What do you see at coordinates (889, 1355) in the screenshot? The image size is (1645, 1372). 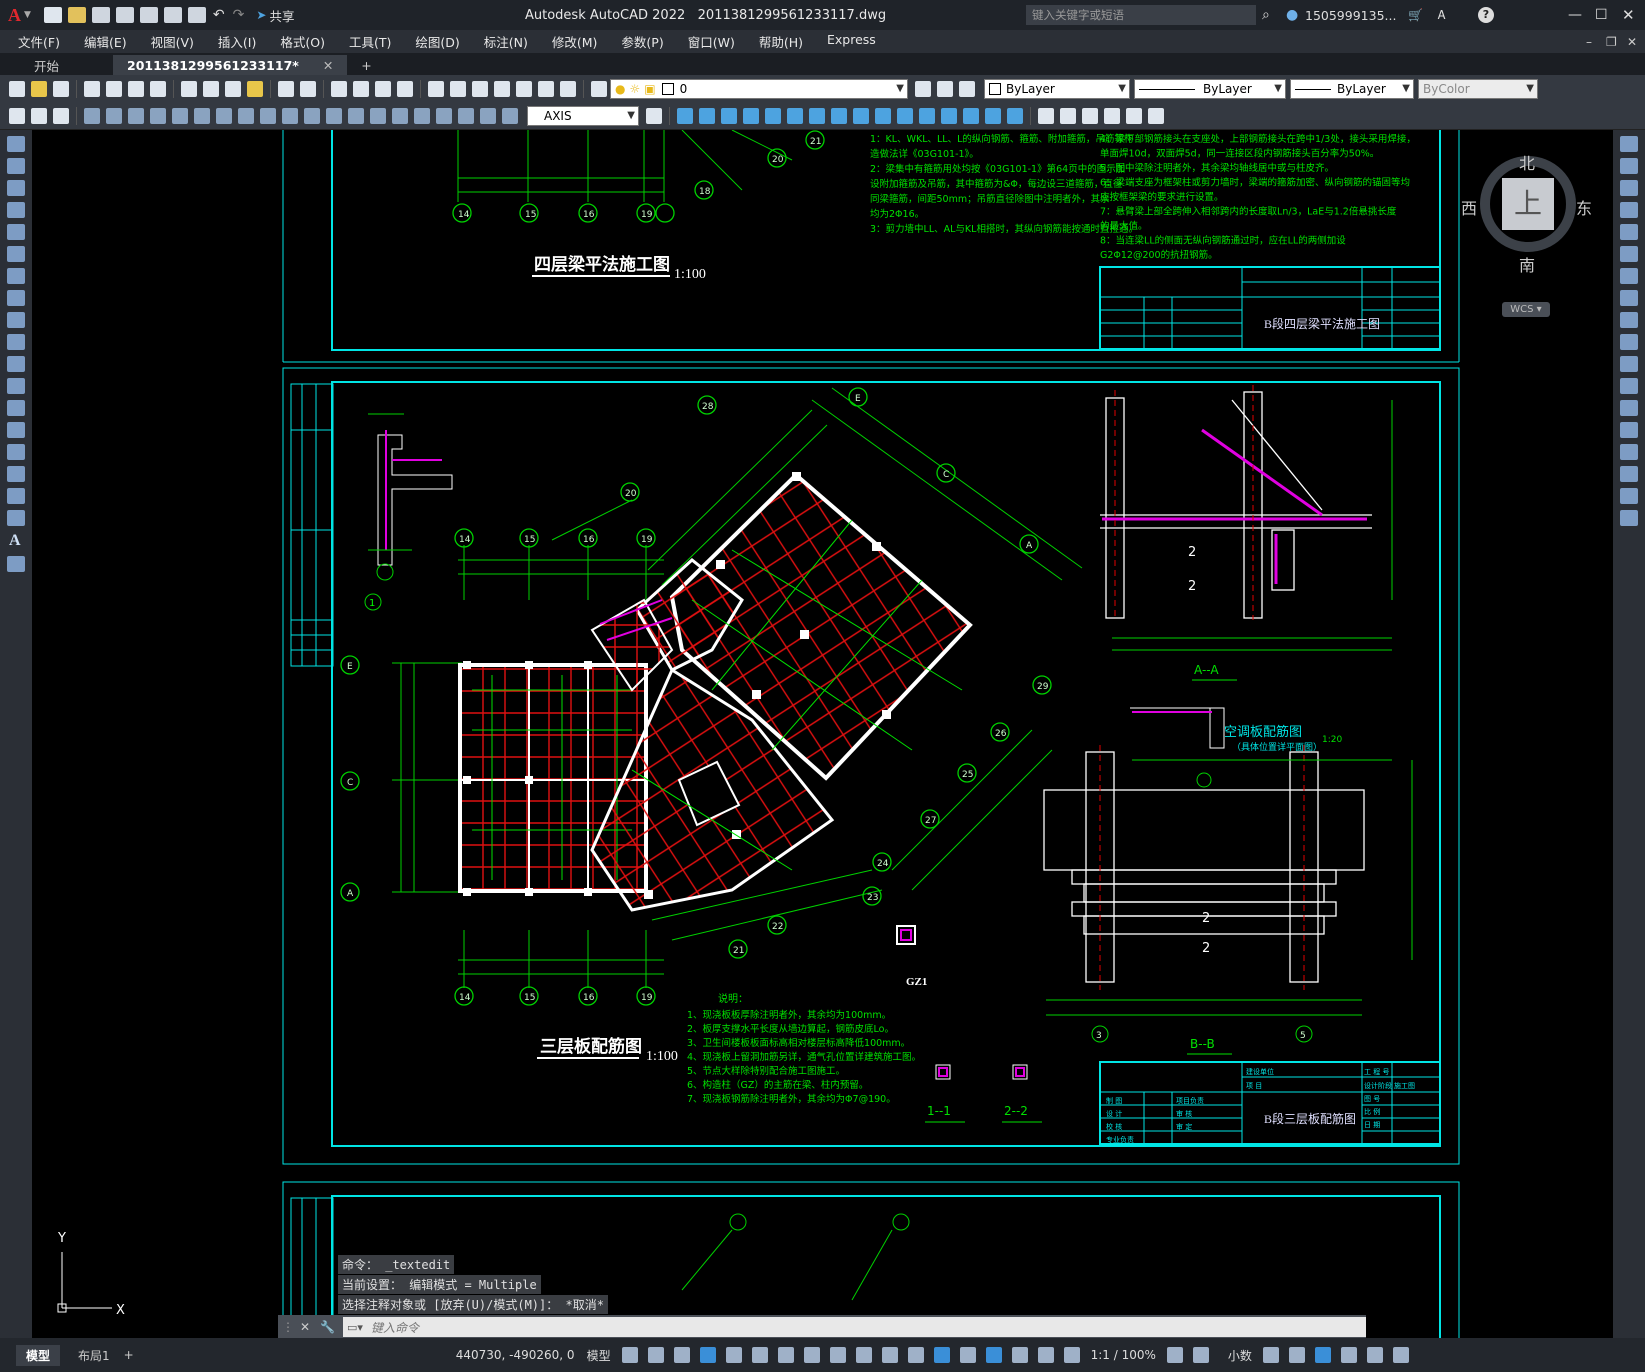 I see `transparency-icon` at bounding box center [889, 1355].